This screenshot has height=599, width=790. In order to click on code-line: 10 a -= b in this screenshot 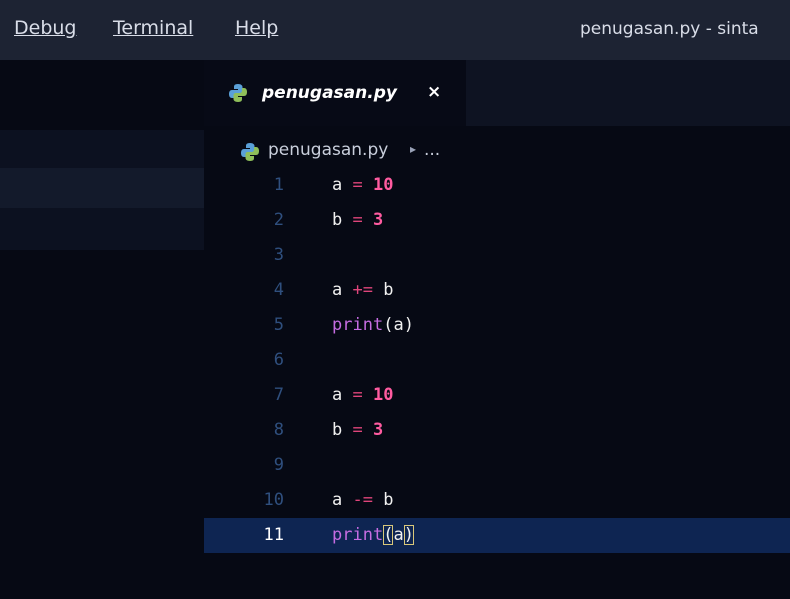, I will do `click(497, 500)`.